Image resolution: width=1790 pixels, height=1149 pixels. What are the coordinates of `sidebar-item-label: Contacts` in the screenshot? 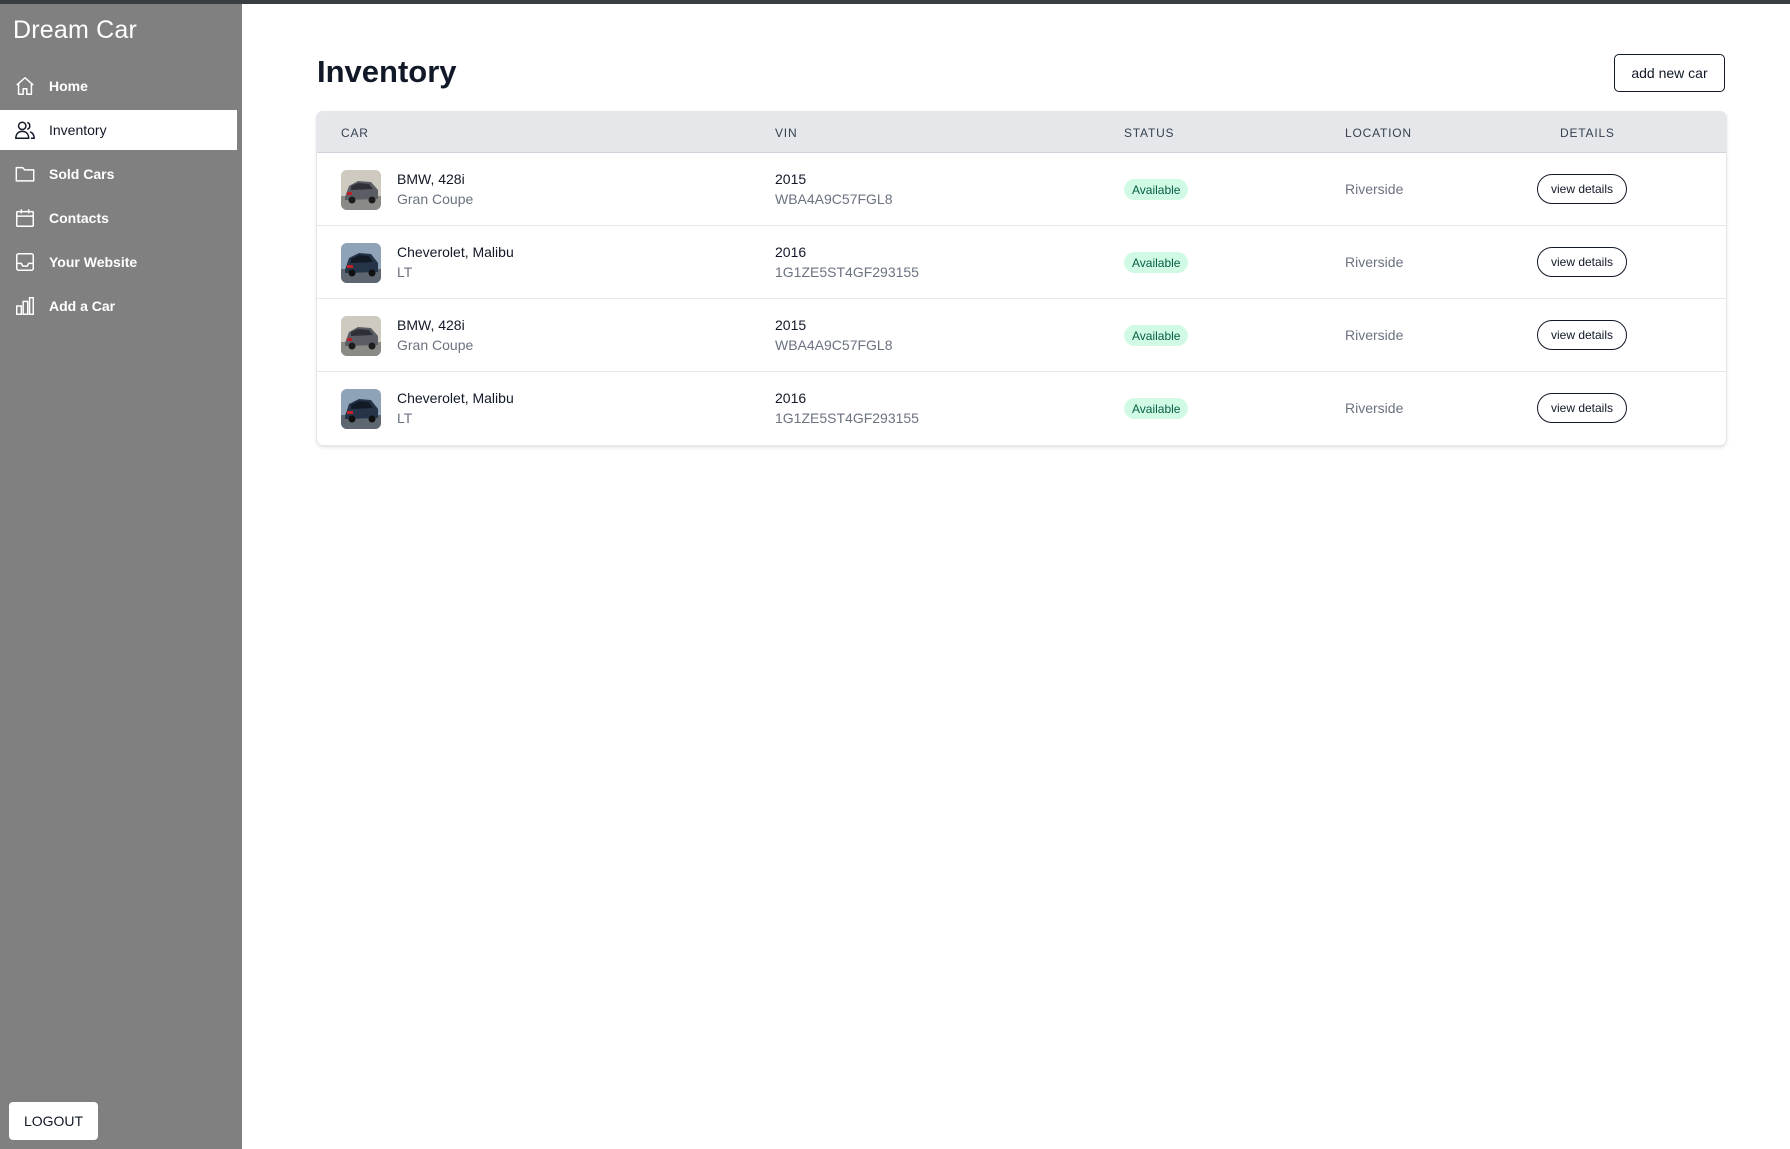 It's located at (79, 218).